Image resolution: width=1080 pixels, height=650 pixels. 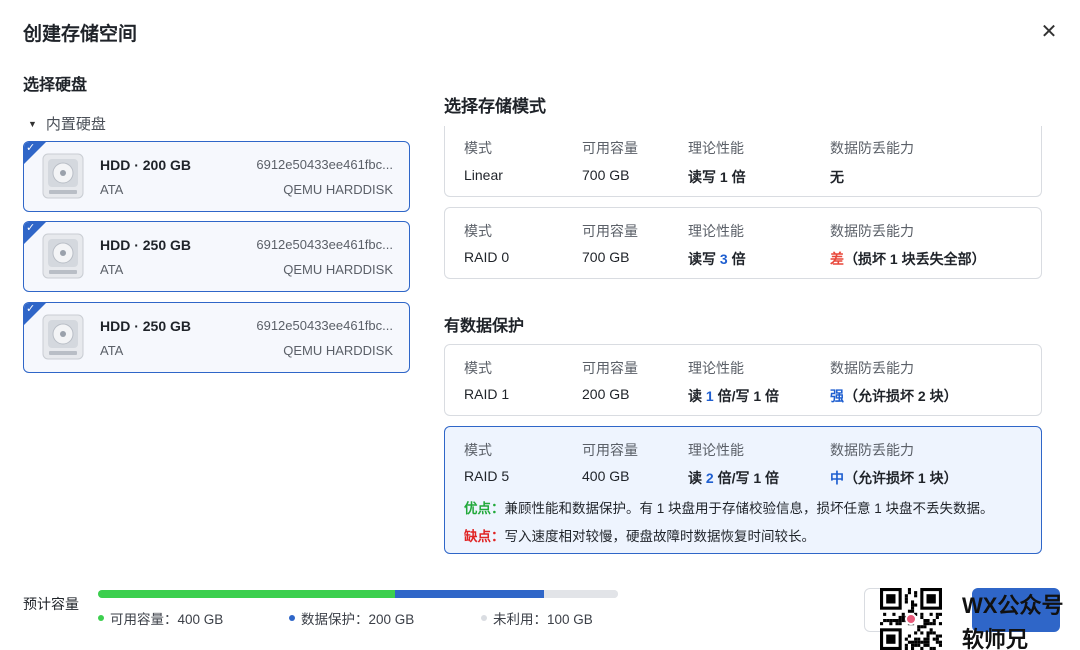 I want to click on disk-select-title: 选择硬盘, so click(x=55, y=85).